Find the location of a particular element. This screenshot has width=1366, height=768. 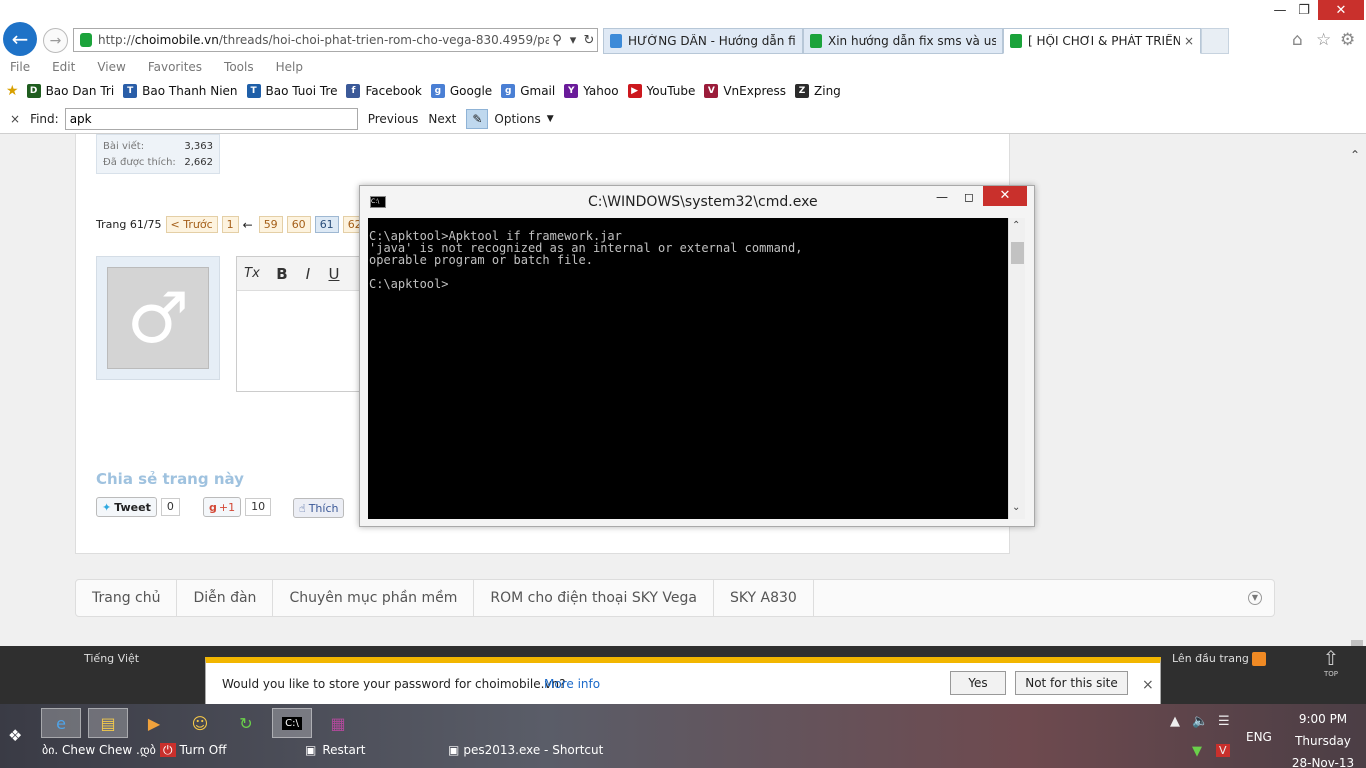

underline-button: U is located at coordinates (334, 274).